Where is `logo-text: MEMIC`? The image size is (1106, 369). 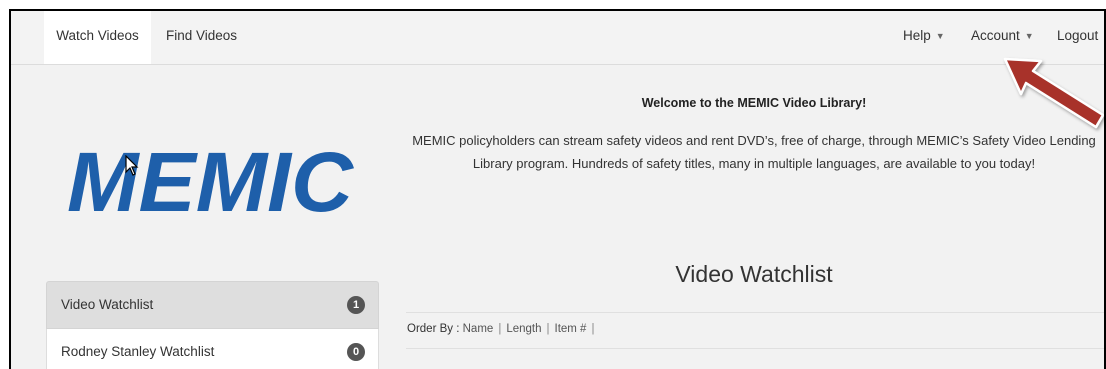 logo-text: MEMIC is located at coordinates (210, 177).